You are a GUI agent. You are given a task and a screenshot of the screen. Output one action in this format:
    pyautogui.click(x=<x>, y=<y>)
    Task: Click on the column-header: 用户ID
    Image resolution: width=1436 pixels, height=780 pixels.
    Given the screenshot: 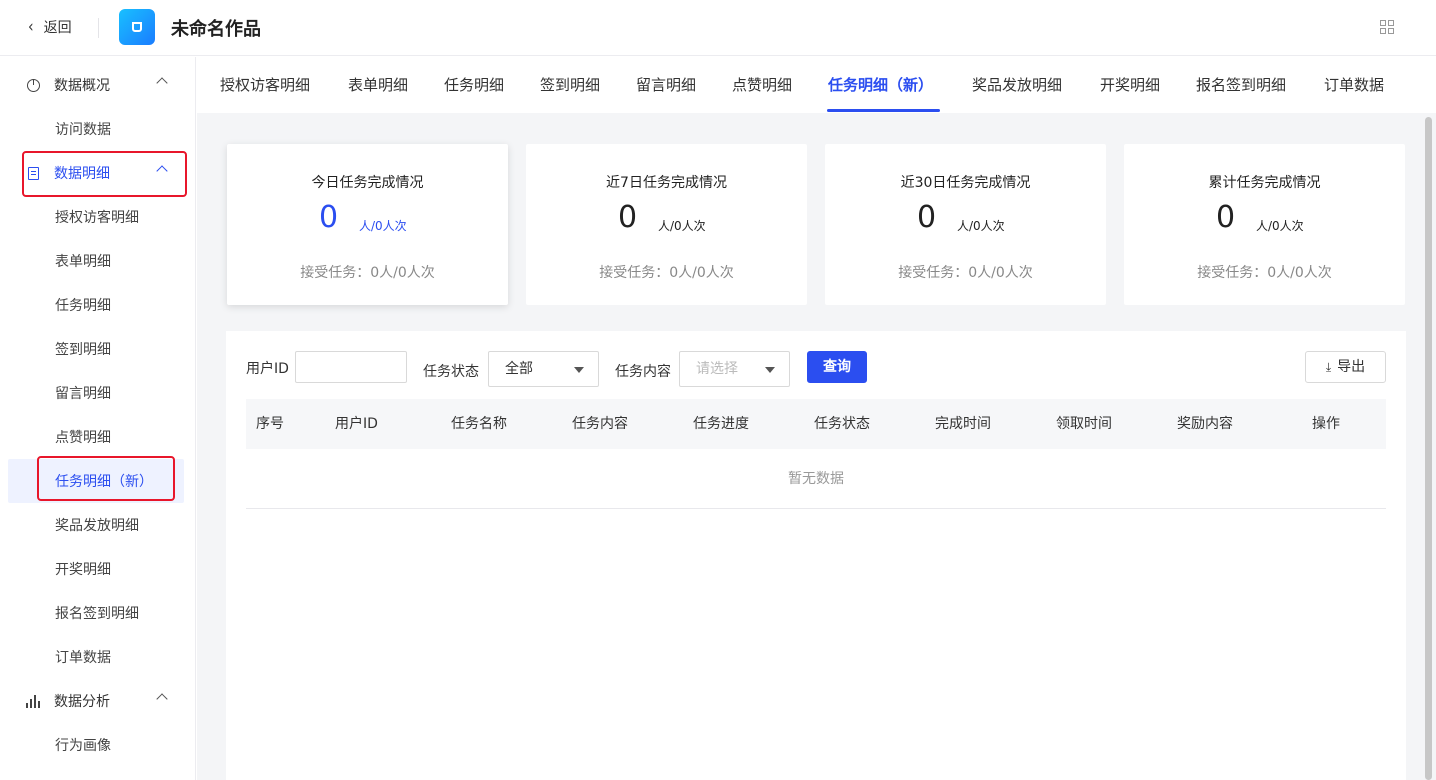 What is the action you would take?
    pyautogui.click(x=356, y=424)
    